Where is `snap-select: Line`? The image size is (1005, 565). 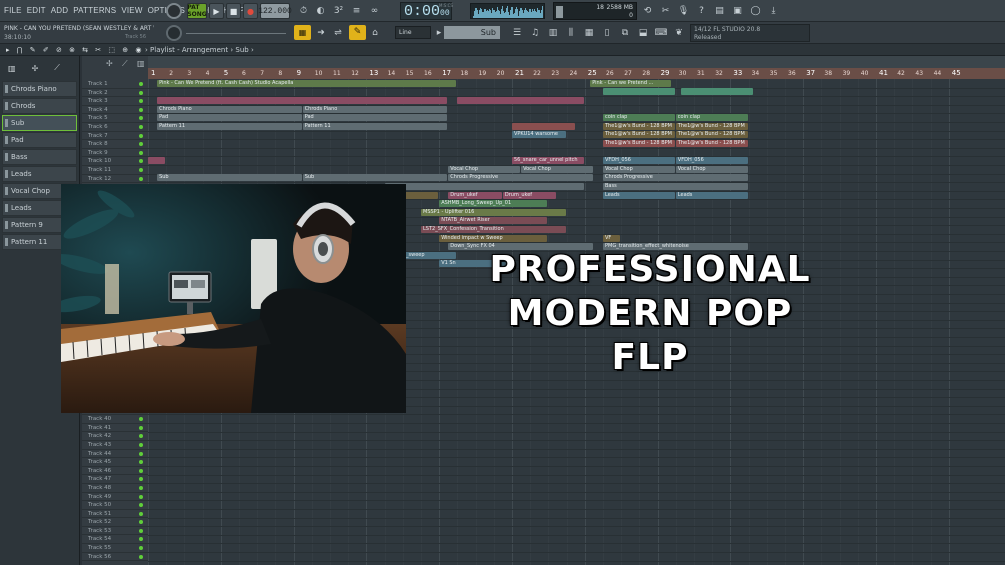 snap-select: Line is located at coordinates (413, 32).